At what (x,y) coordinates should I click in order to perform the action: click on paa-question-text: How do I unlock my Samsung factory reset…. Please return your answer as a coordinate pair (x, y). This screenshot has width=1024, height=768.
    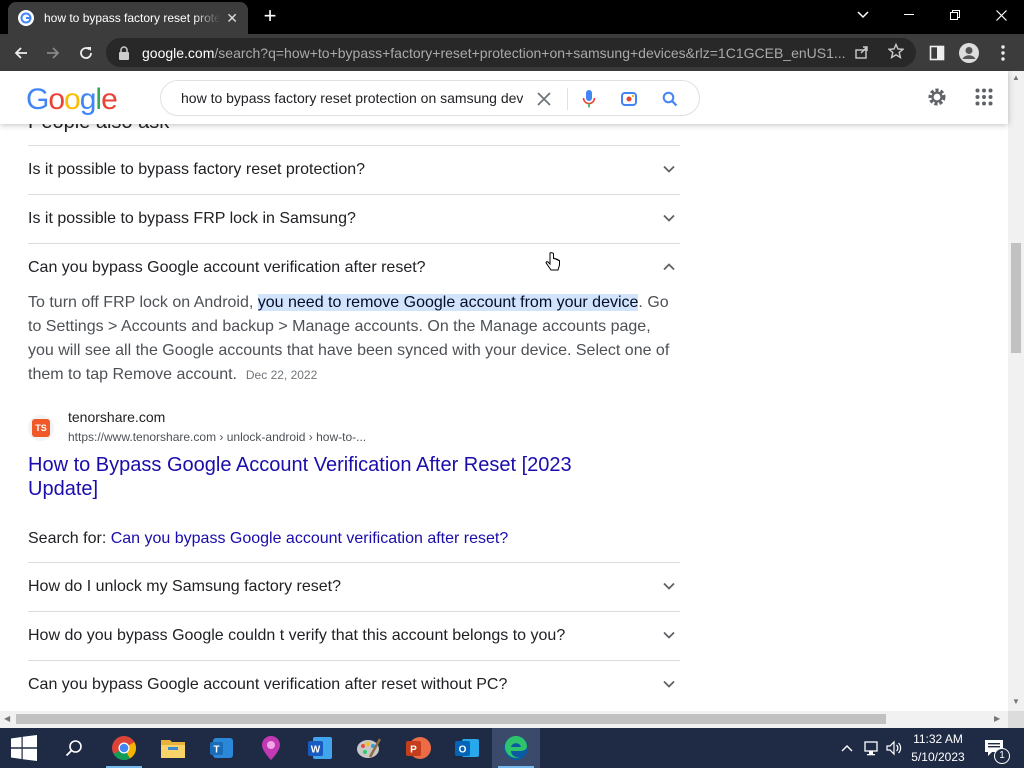
    Looking at the image, I should click on (185, 586).